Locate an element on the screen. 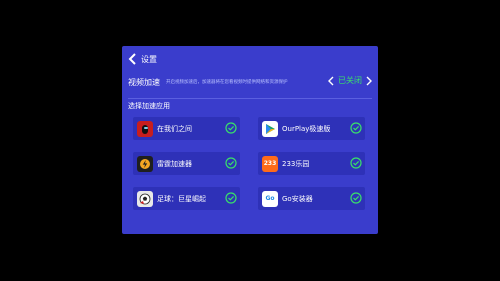 The width and height of the screenshot is (500, 281). app-tile-go-installer: Go Go安装器 is located at coordinates (311, 198).